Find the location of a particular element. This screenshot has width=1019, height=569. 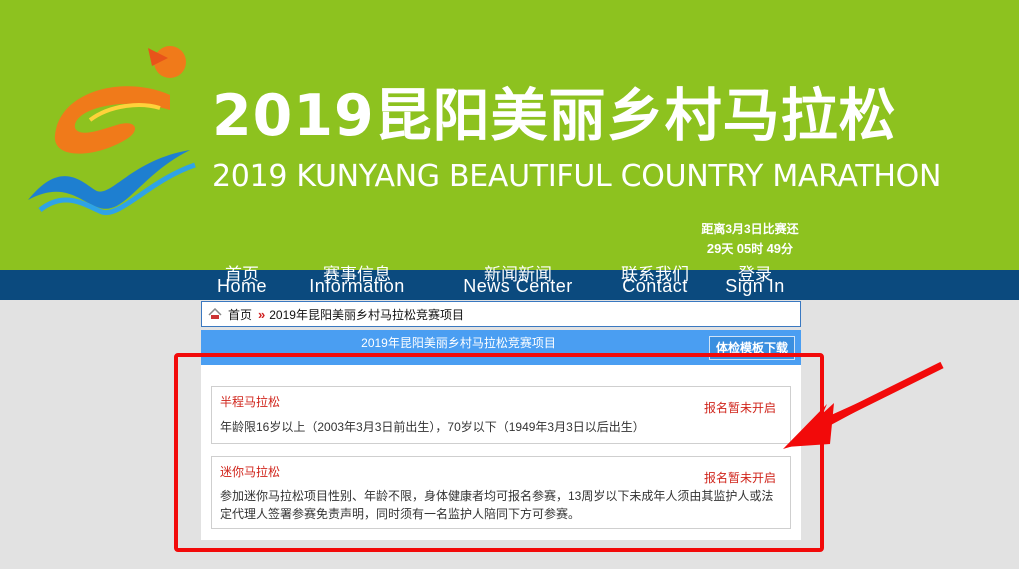

countdown-days-unit: 天 is located at coordinates (727, 249).